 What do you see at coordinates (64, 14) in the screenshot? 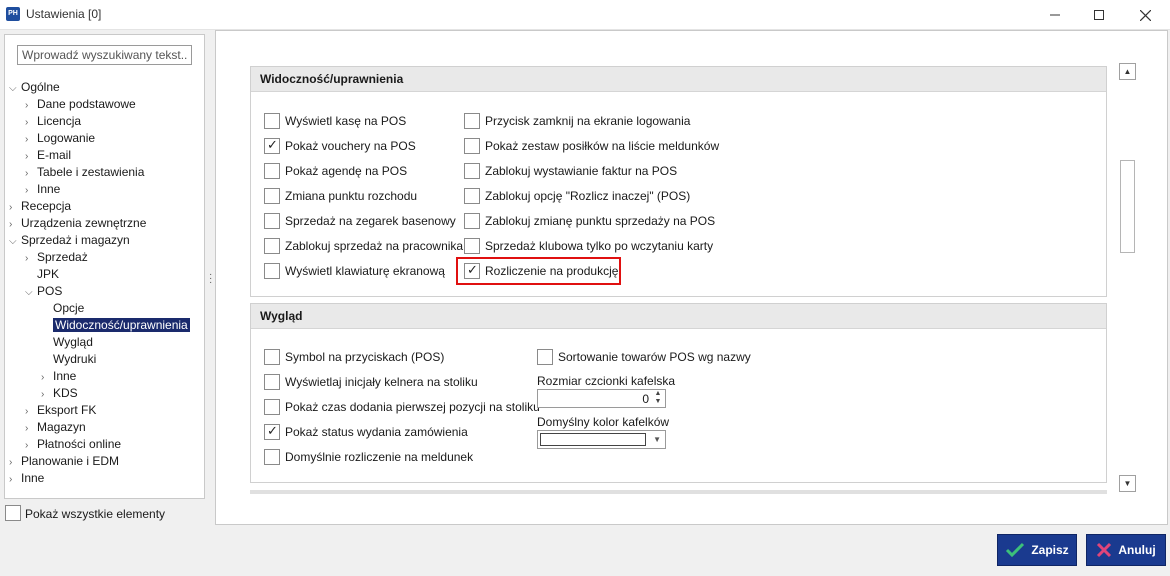
I see `window-title: Ustawienia [0]` at bounding box center [64, 14].